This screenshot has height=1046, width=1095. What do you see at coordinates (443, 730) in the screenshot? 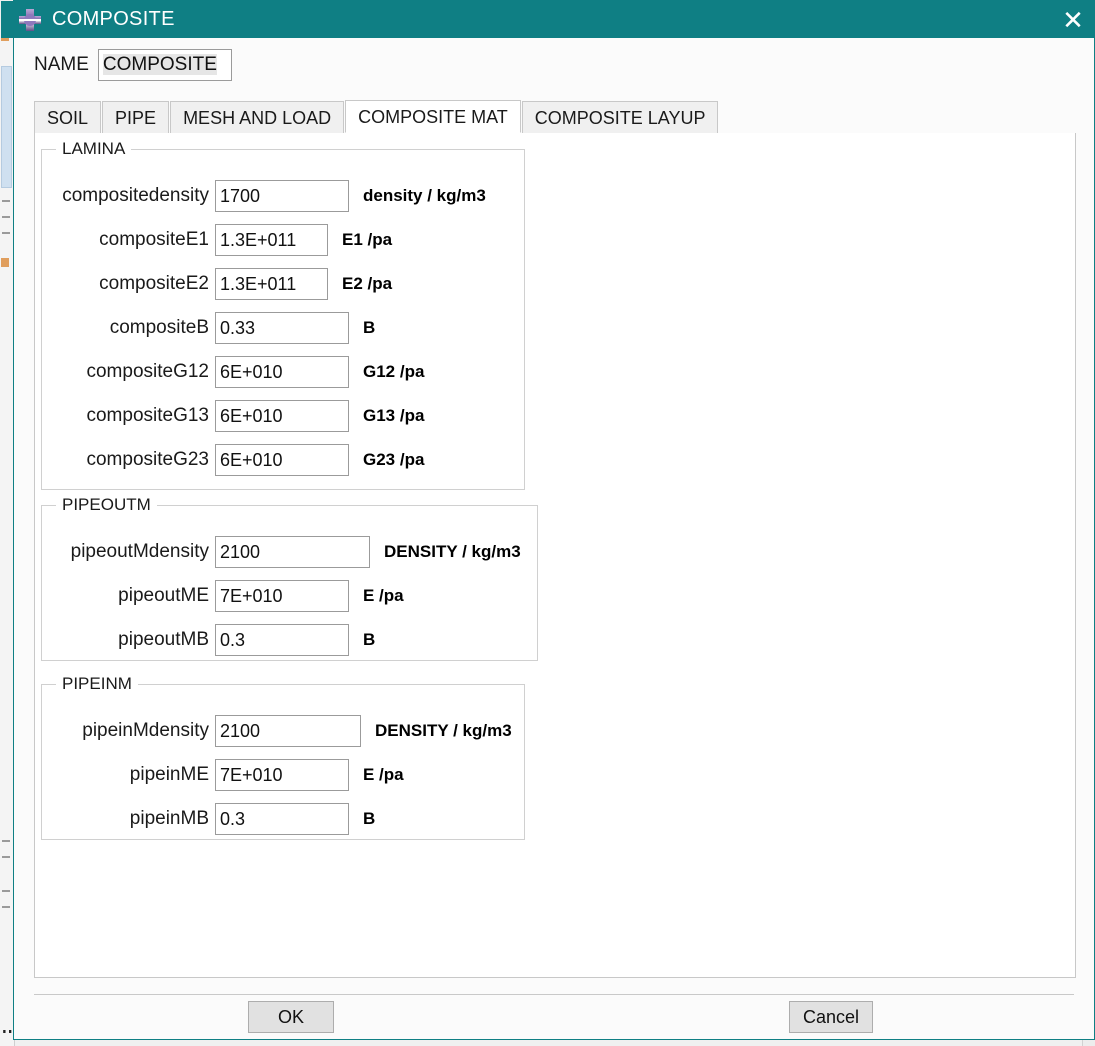
I see `unit-label-pipeinmdensity: DENSITY / kg/m3` at bounding box center [443, 730].